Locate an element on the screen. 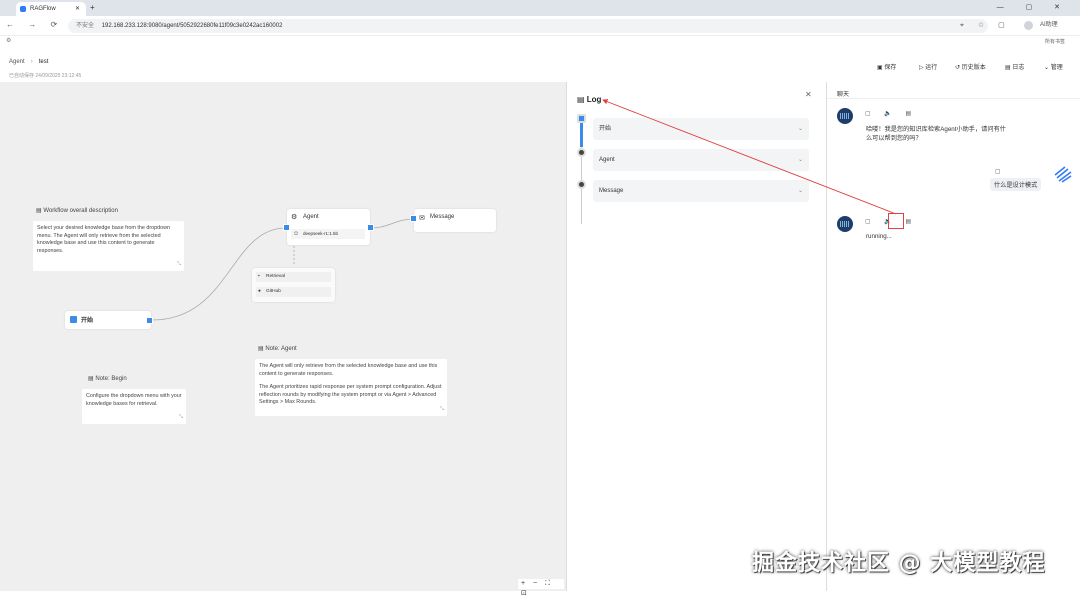  close-icon: ✕ is located at coordinates (808, 94).